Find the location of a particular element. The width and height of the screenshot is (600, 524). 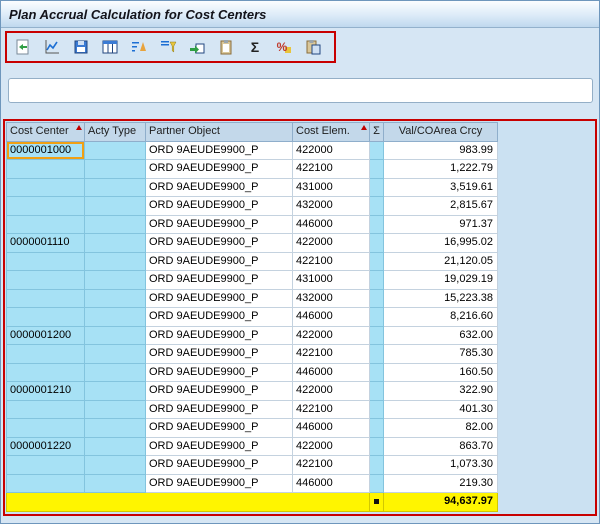

cell-value: 21,120.05 is located at coordinates (440, 261).